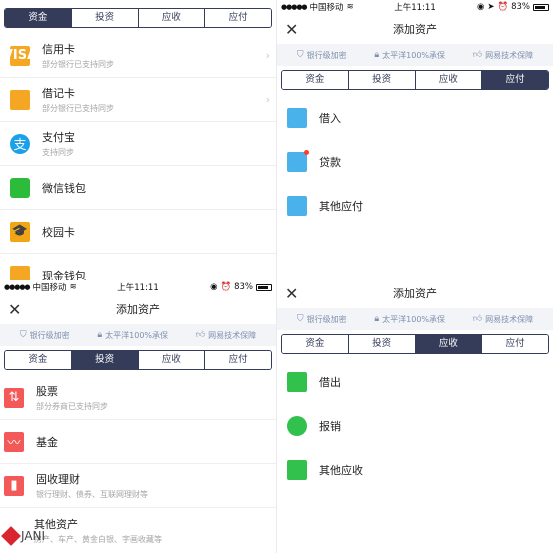  What do you see at coordinates (297, 206) in the screenshot?
I see `other-payable-icon` at bounding box center [297, 206].